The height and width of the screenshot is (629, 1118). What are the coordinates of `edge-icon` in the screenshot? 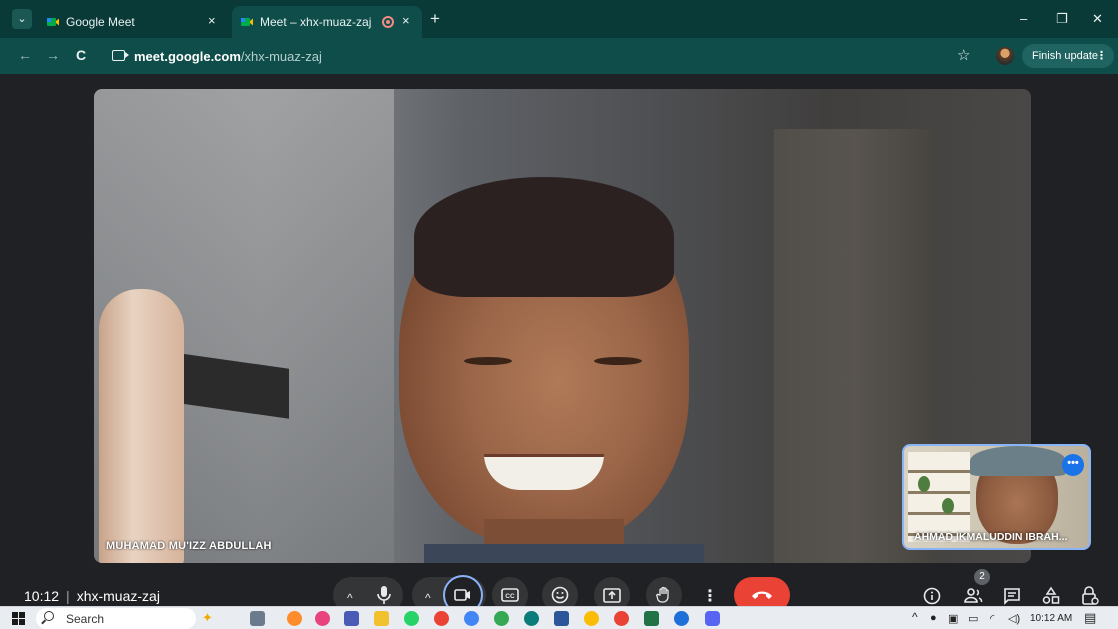 It's located at (531, 618).